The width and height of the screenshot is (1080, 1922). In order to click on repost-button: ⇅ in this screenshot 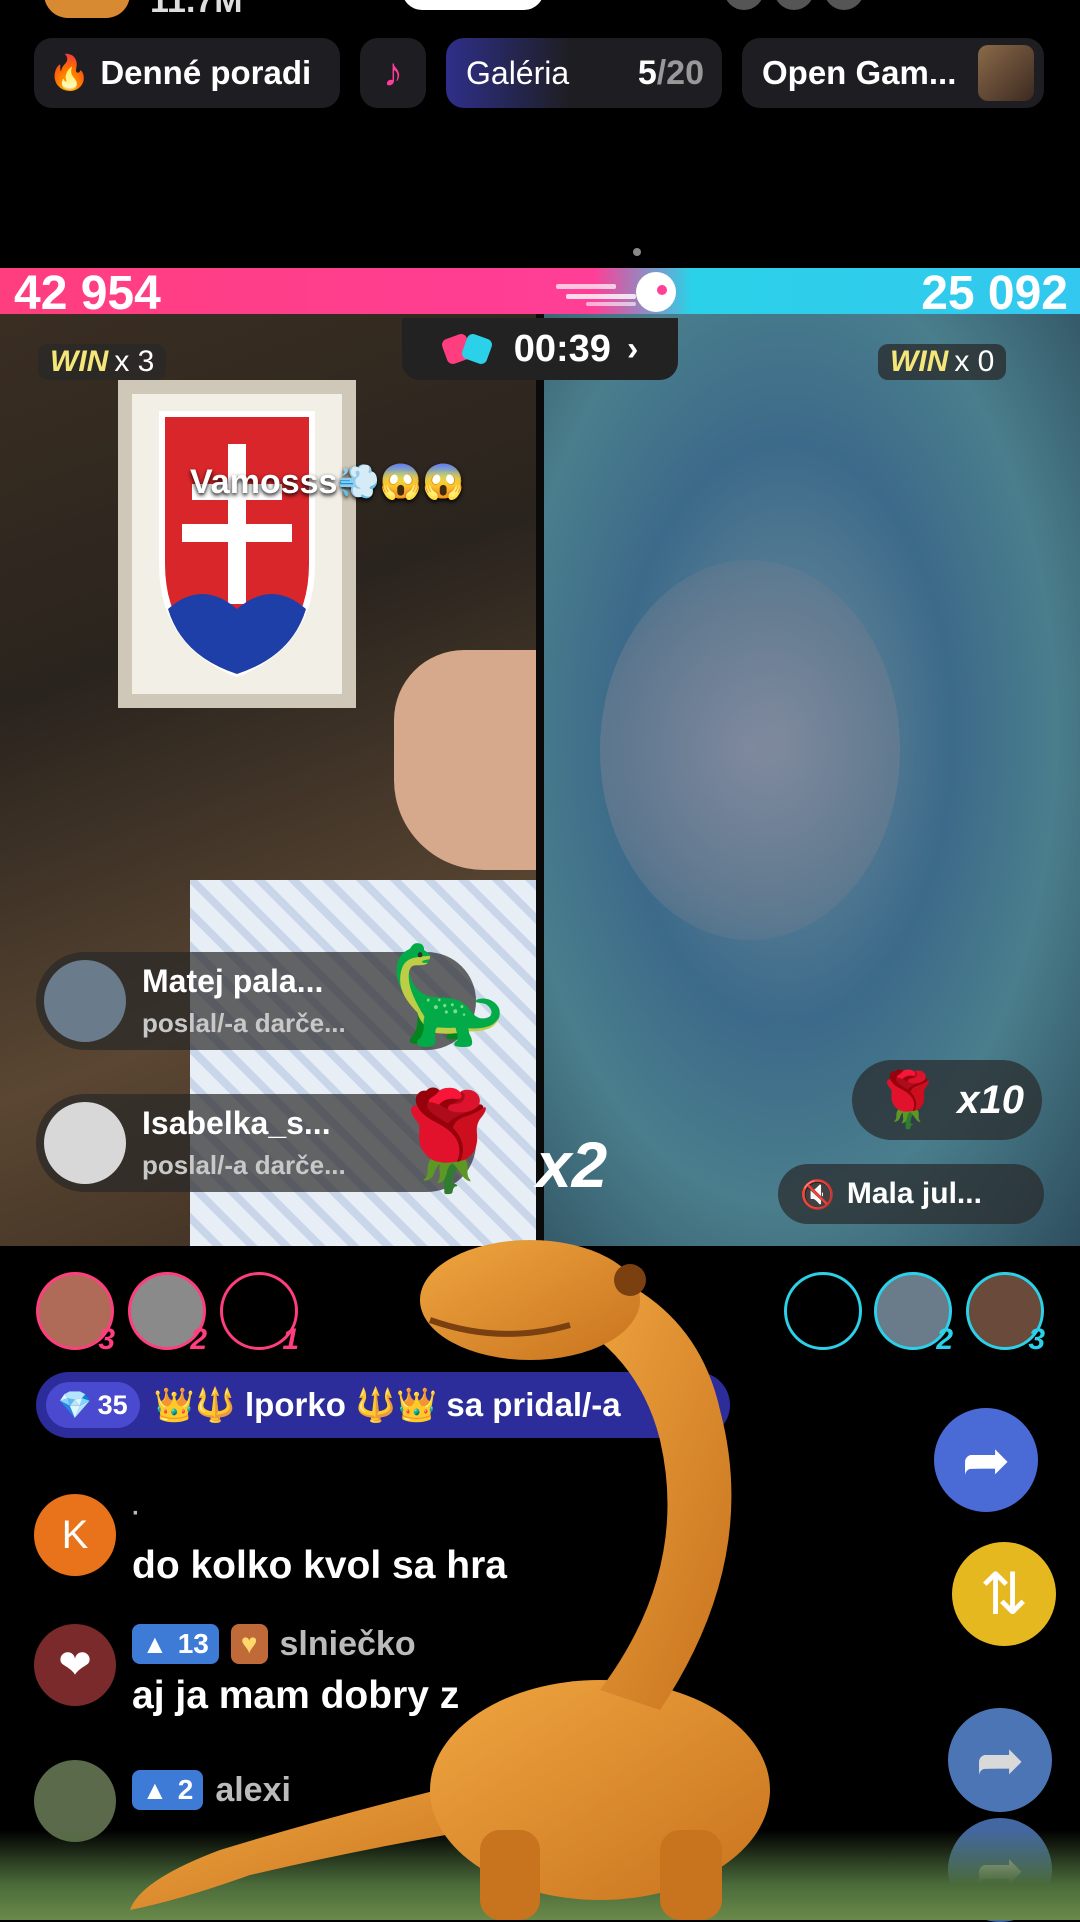, I will do `click(1004, 1594)`.